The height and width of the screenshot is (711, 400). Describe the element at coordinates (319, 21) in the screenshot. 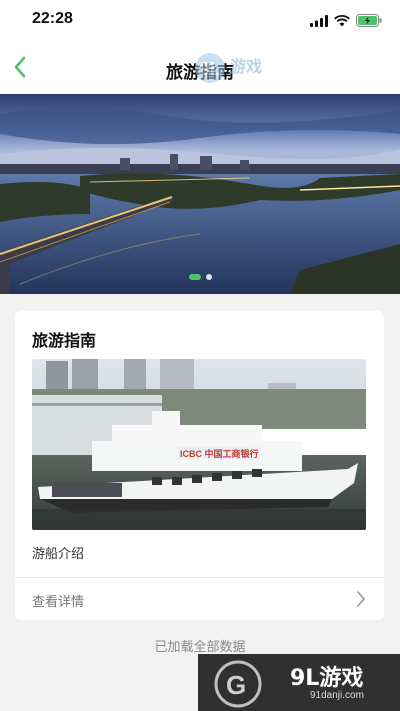

I see `cellular-signal-icon` at that location.